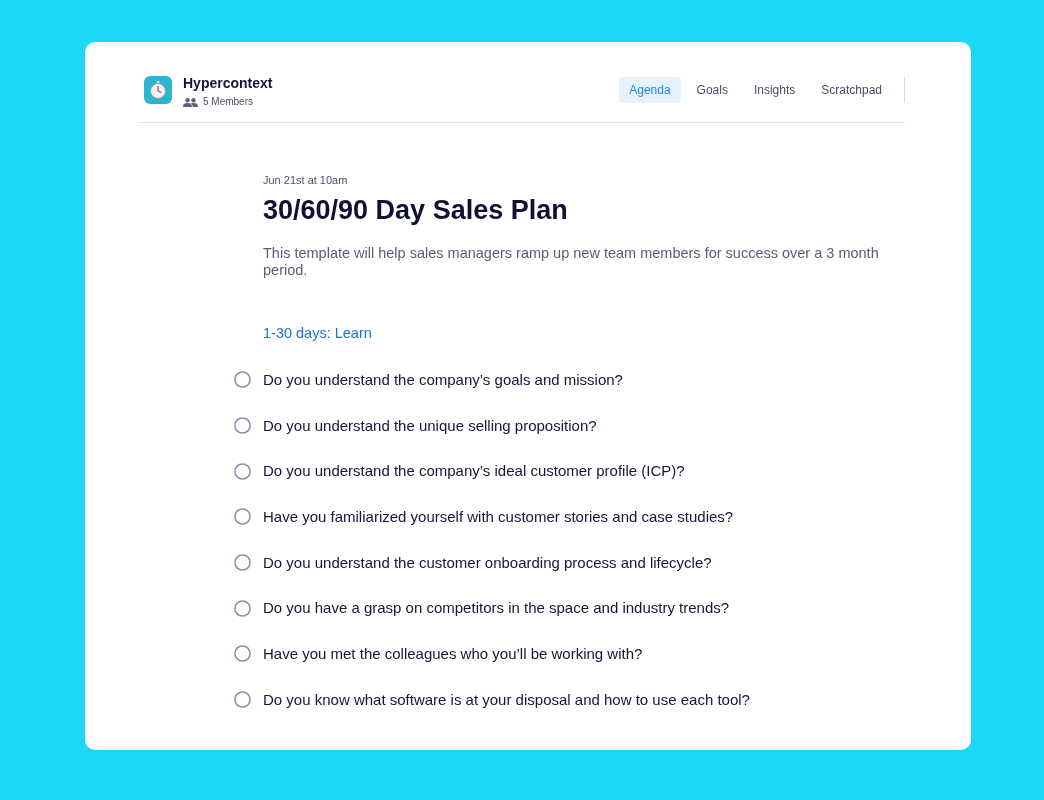 Image resolution: width=1044 pixels, height=800 pixels. I want to click on nav-tab: Scratchpad, so click(851, 90).